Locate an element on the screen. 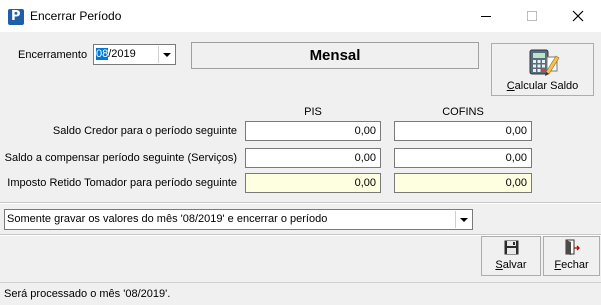  calcular-saldo-button: Calcular Saldo is located at coordinates (542, 69).